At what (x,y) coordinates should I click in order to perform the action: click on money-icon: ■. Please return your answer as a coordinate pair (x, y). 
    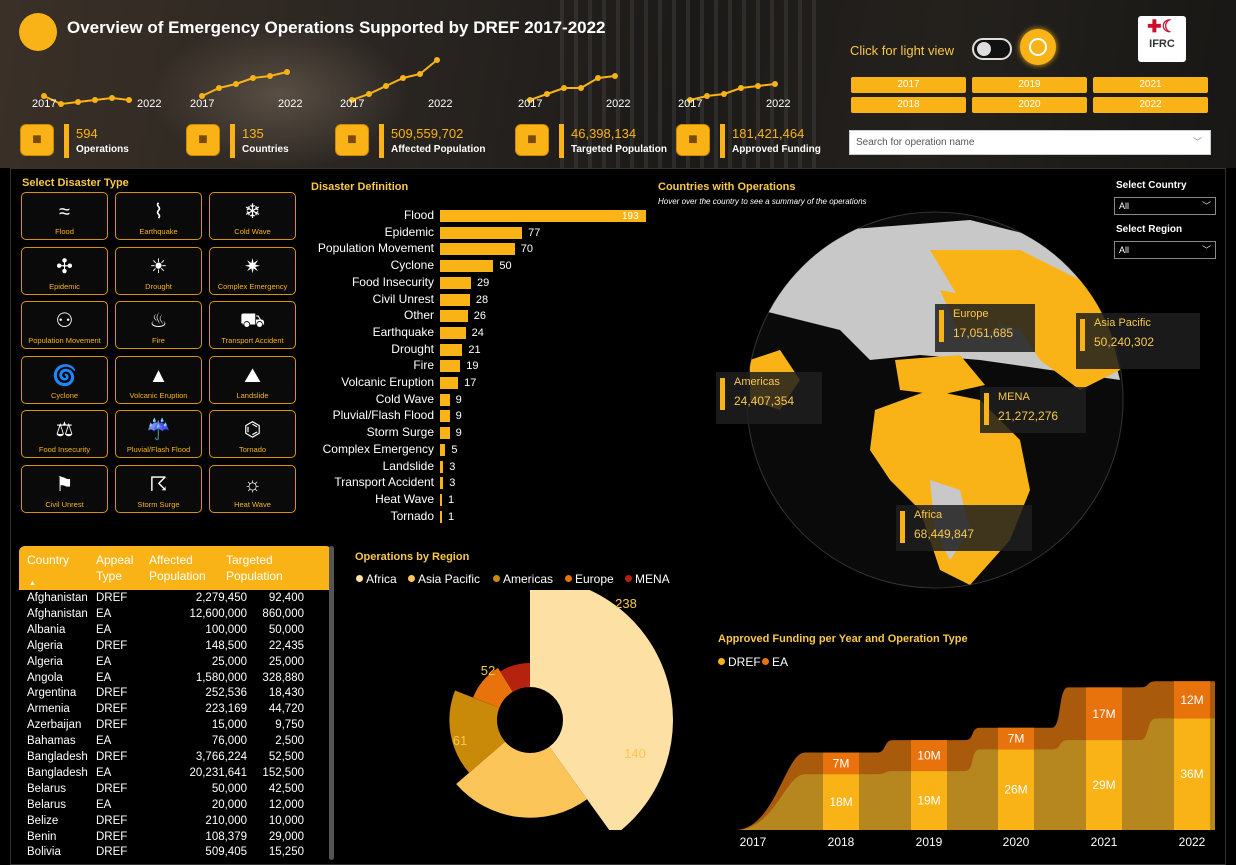
    Looking at the image, I should click on (693, 140).